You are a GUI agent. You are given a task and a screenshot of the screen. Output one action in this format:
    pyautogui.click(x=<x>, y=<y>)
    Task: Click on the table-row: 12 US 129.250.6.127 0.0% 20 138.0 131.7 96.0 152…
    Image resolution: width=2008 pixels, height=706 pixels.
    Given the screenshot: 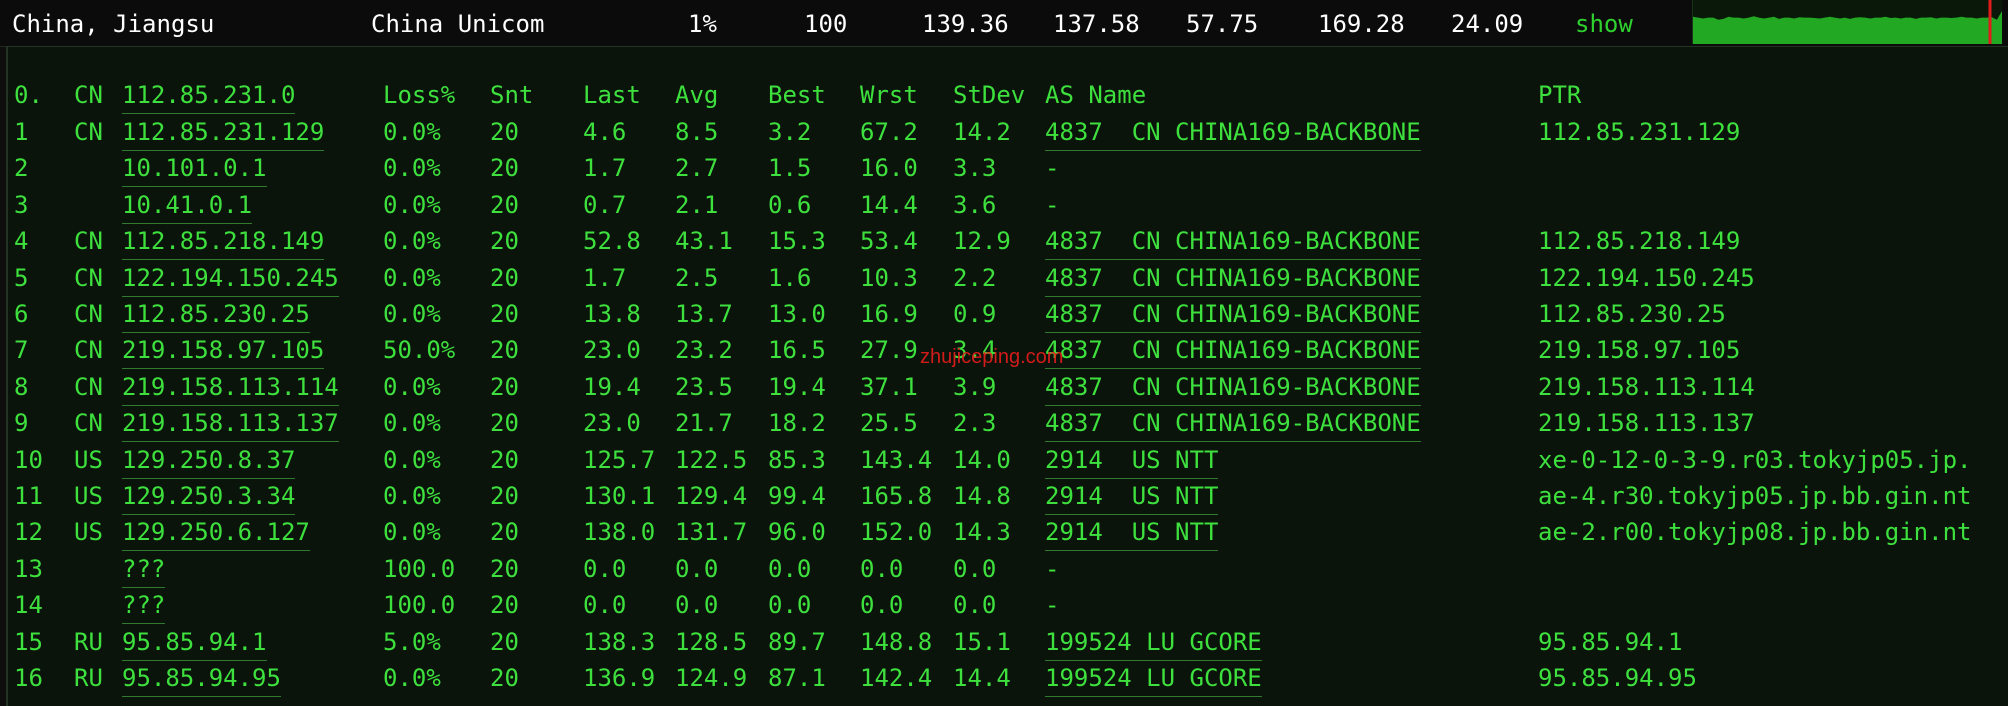 What is the action you would take?
    pyautogui.click(x=1008, y=533)
    